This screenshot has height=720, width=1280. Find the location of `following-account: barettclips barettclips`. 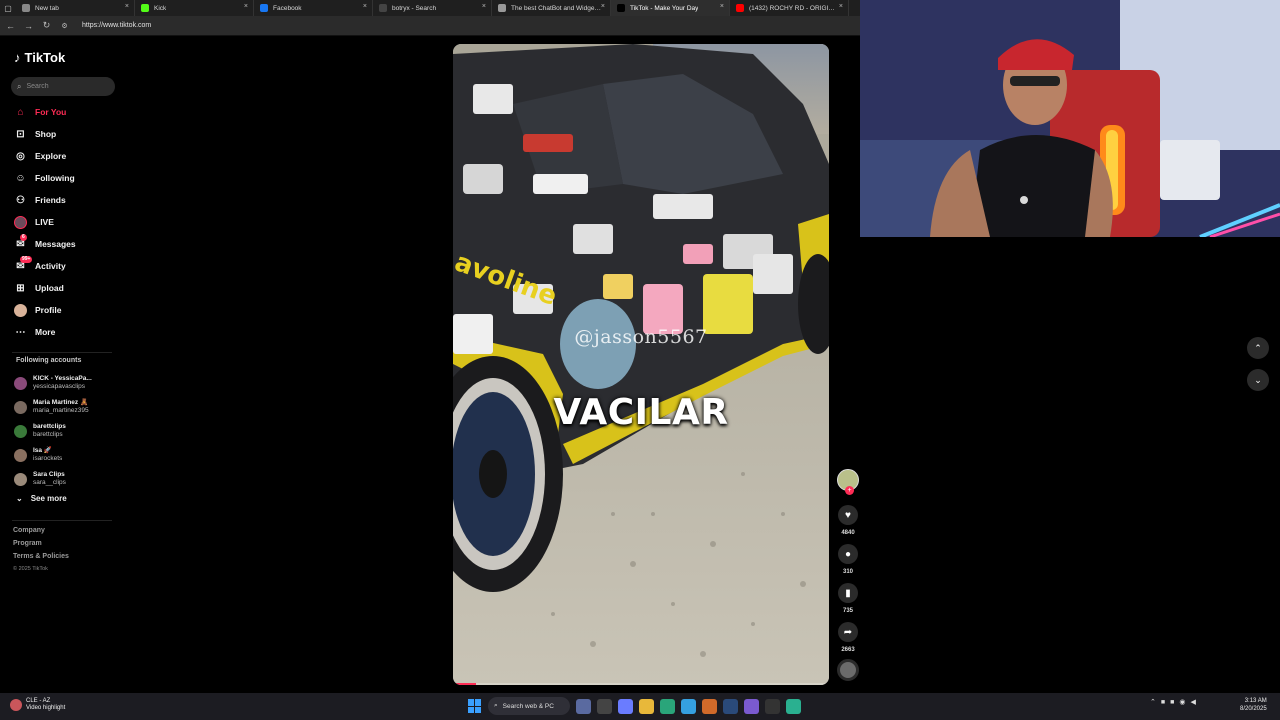

following-account: barettclips barettclips is located at coordinates (66, 431).